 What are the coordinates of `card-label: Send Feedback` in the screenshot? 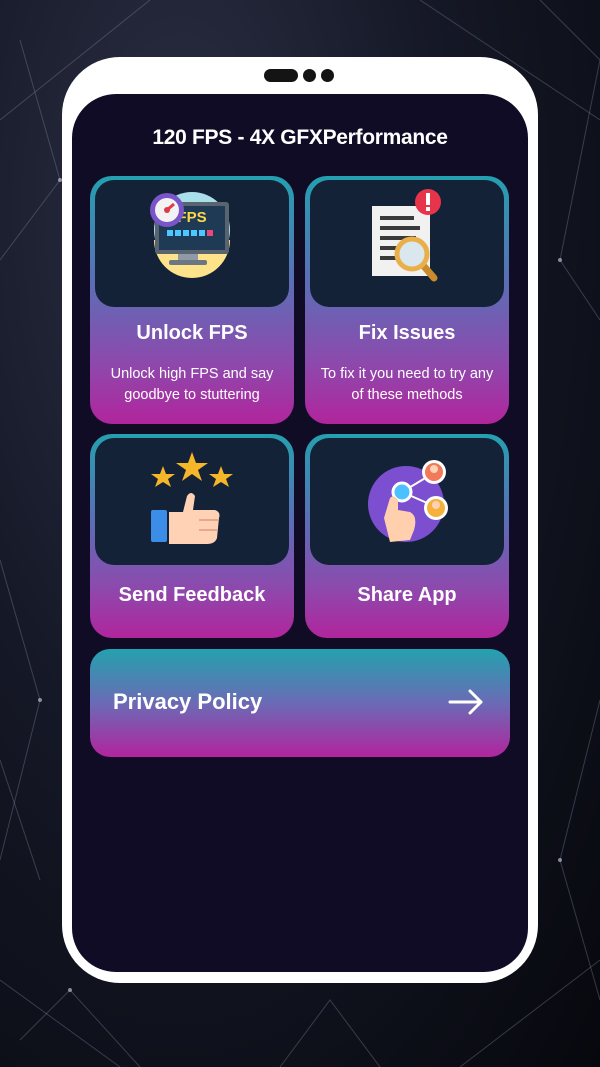 It's located at (192, 595).